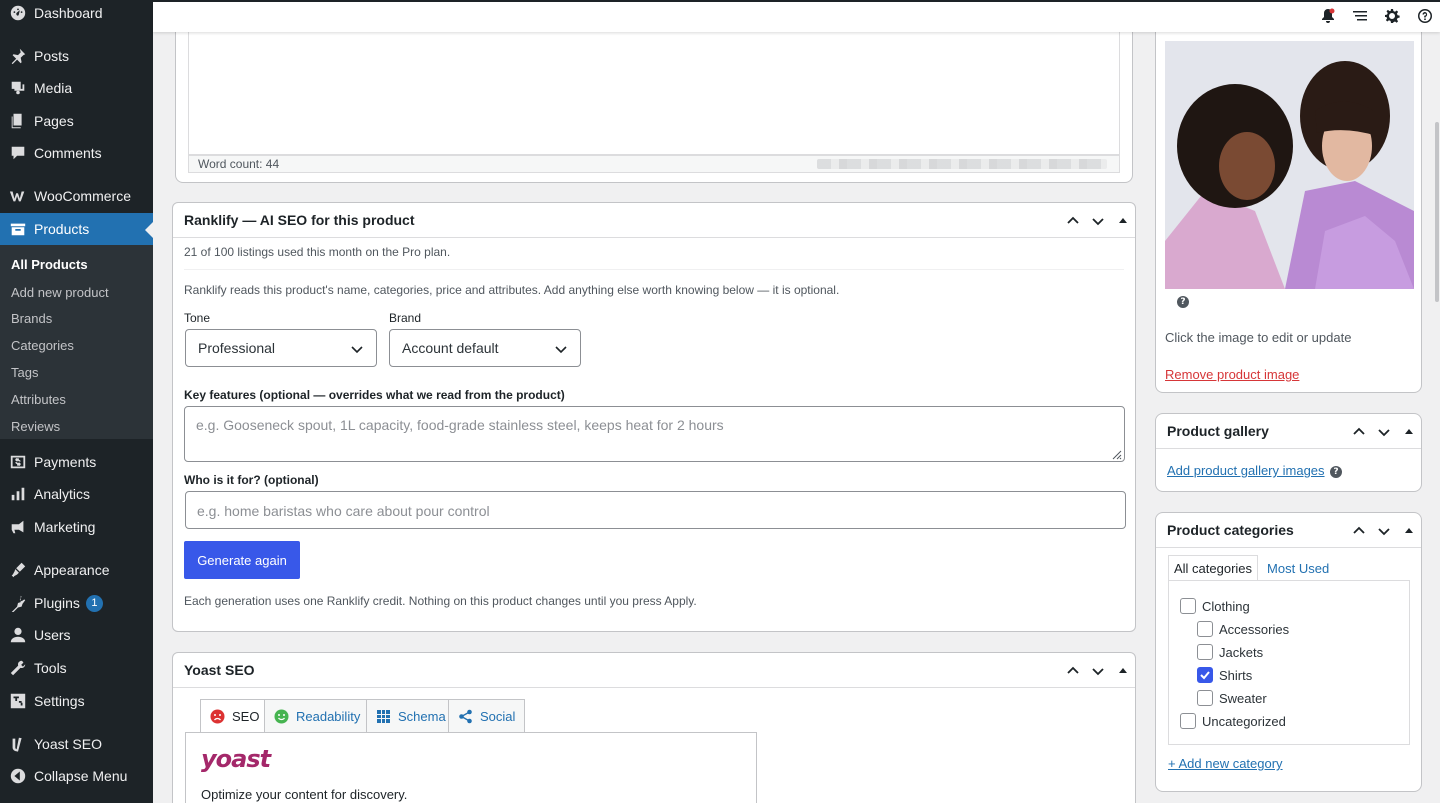 Image resolution: width=1440 pixels, height=803 pixels. I want to click on submenu-tags: Tags, so click(24, 372).